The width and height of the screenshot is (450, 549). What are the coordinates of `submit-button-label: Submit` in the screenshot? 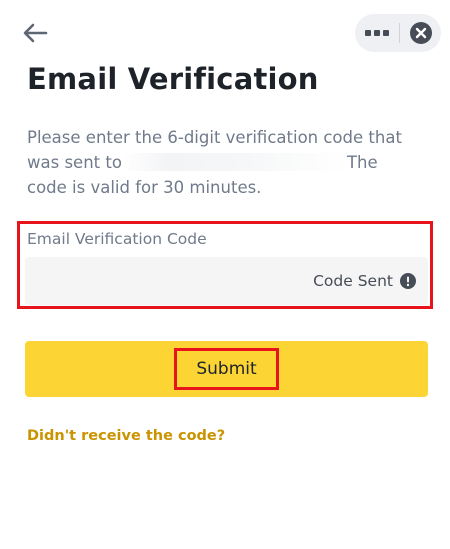 It's located at (226, 369).